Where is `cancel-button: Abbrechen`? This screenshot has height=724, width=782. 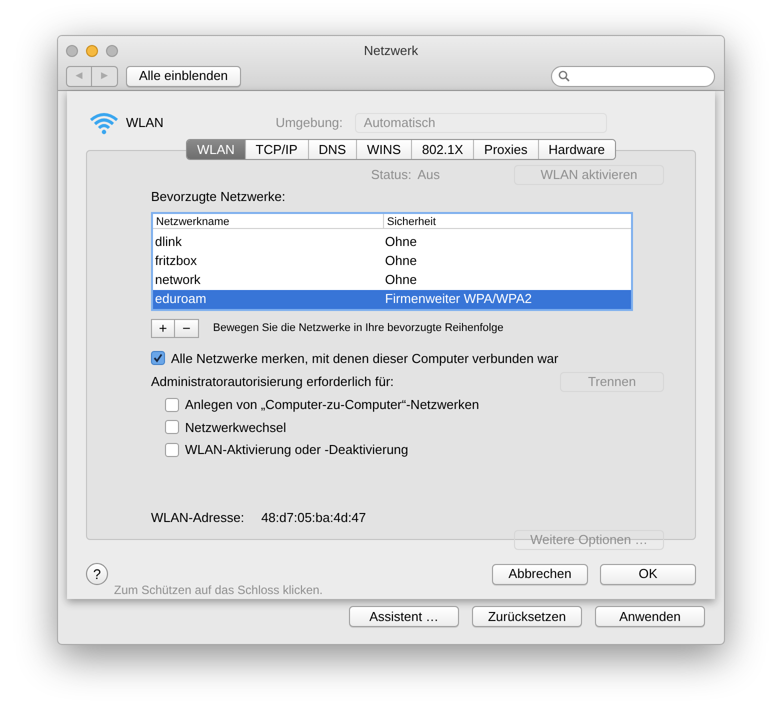
cancel-button: Abbrechen is located at coordinates (540, 574).